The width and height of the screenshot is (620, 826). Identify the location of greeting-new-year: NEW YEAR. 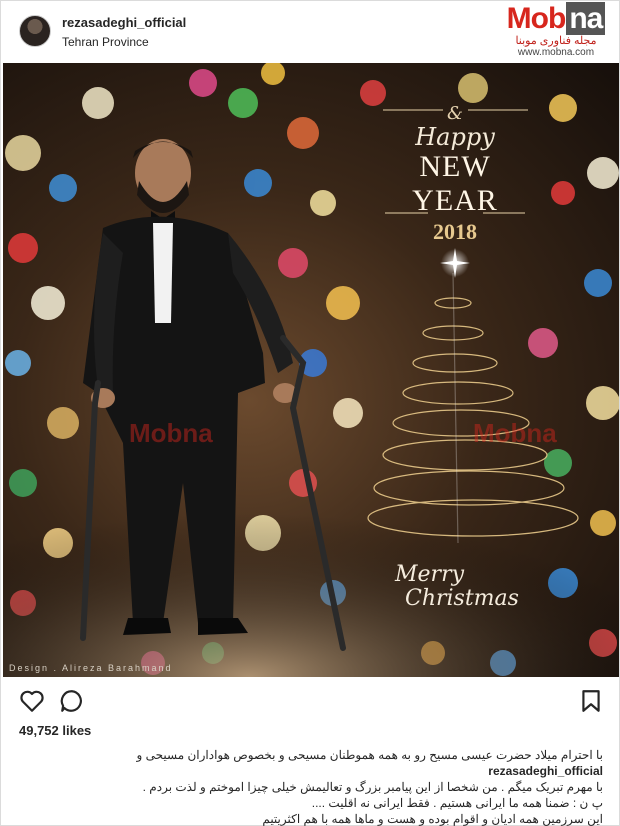
(455, 183).